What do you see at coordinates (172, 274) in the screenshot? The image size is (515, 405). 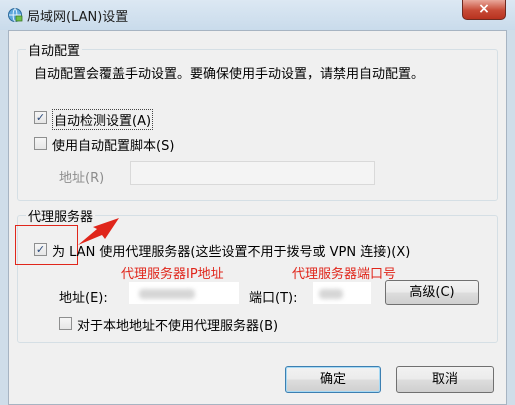 I see `ip-annotation: 代理服务器IP地址` at bounding box center [172, 274].